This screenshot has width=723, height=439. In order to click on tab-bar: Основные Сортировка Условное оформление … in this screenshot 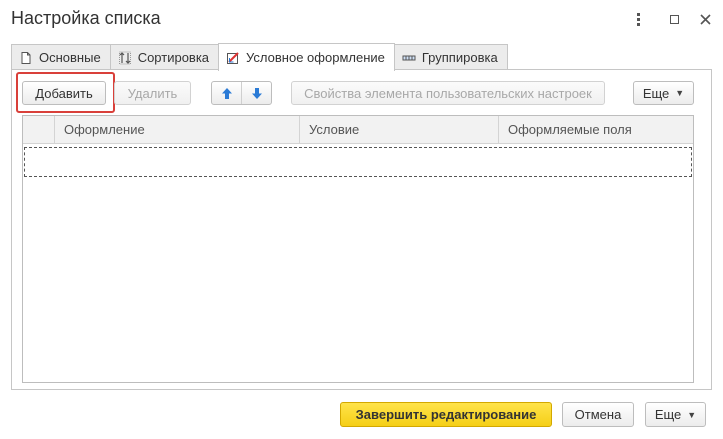, I will do `click(259, 57)`.